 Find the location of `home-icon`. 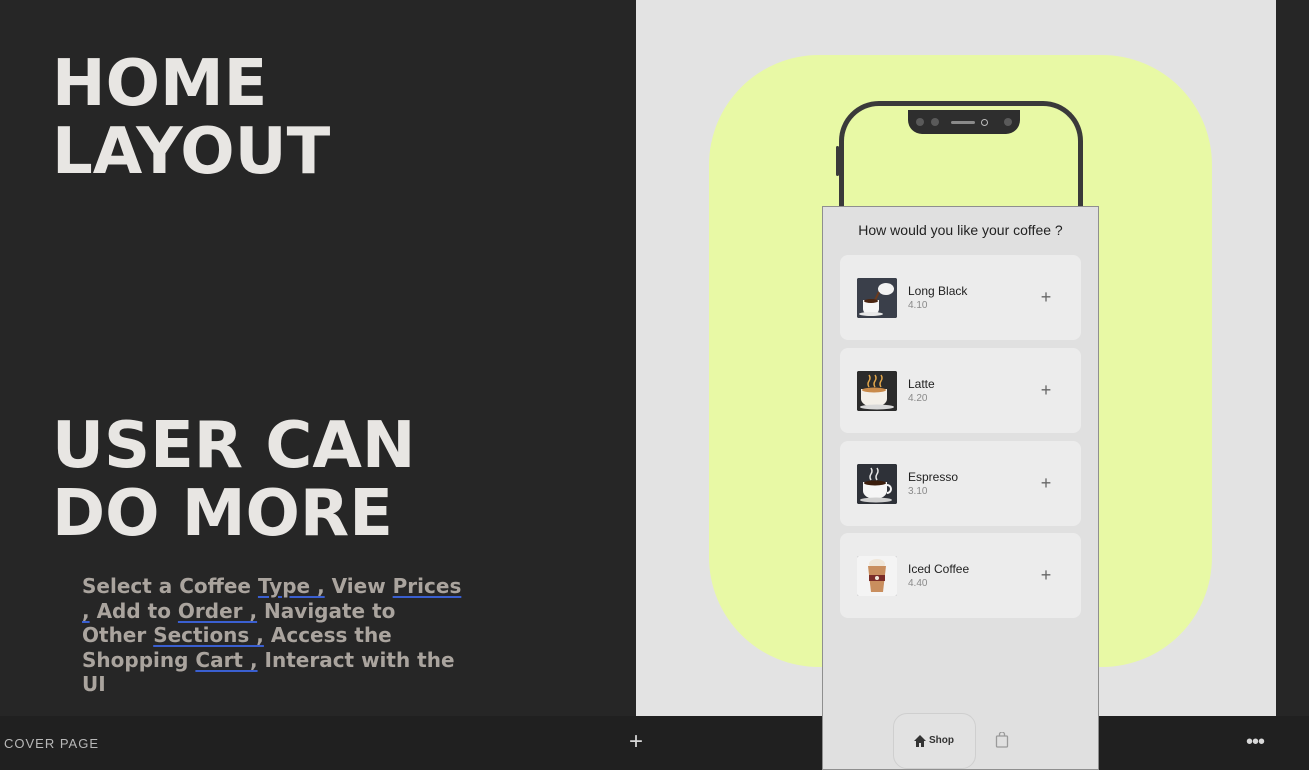

home-icon is located at coordinates (920, 741).